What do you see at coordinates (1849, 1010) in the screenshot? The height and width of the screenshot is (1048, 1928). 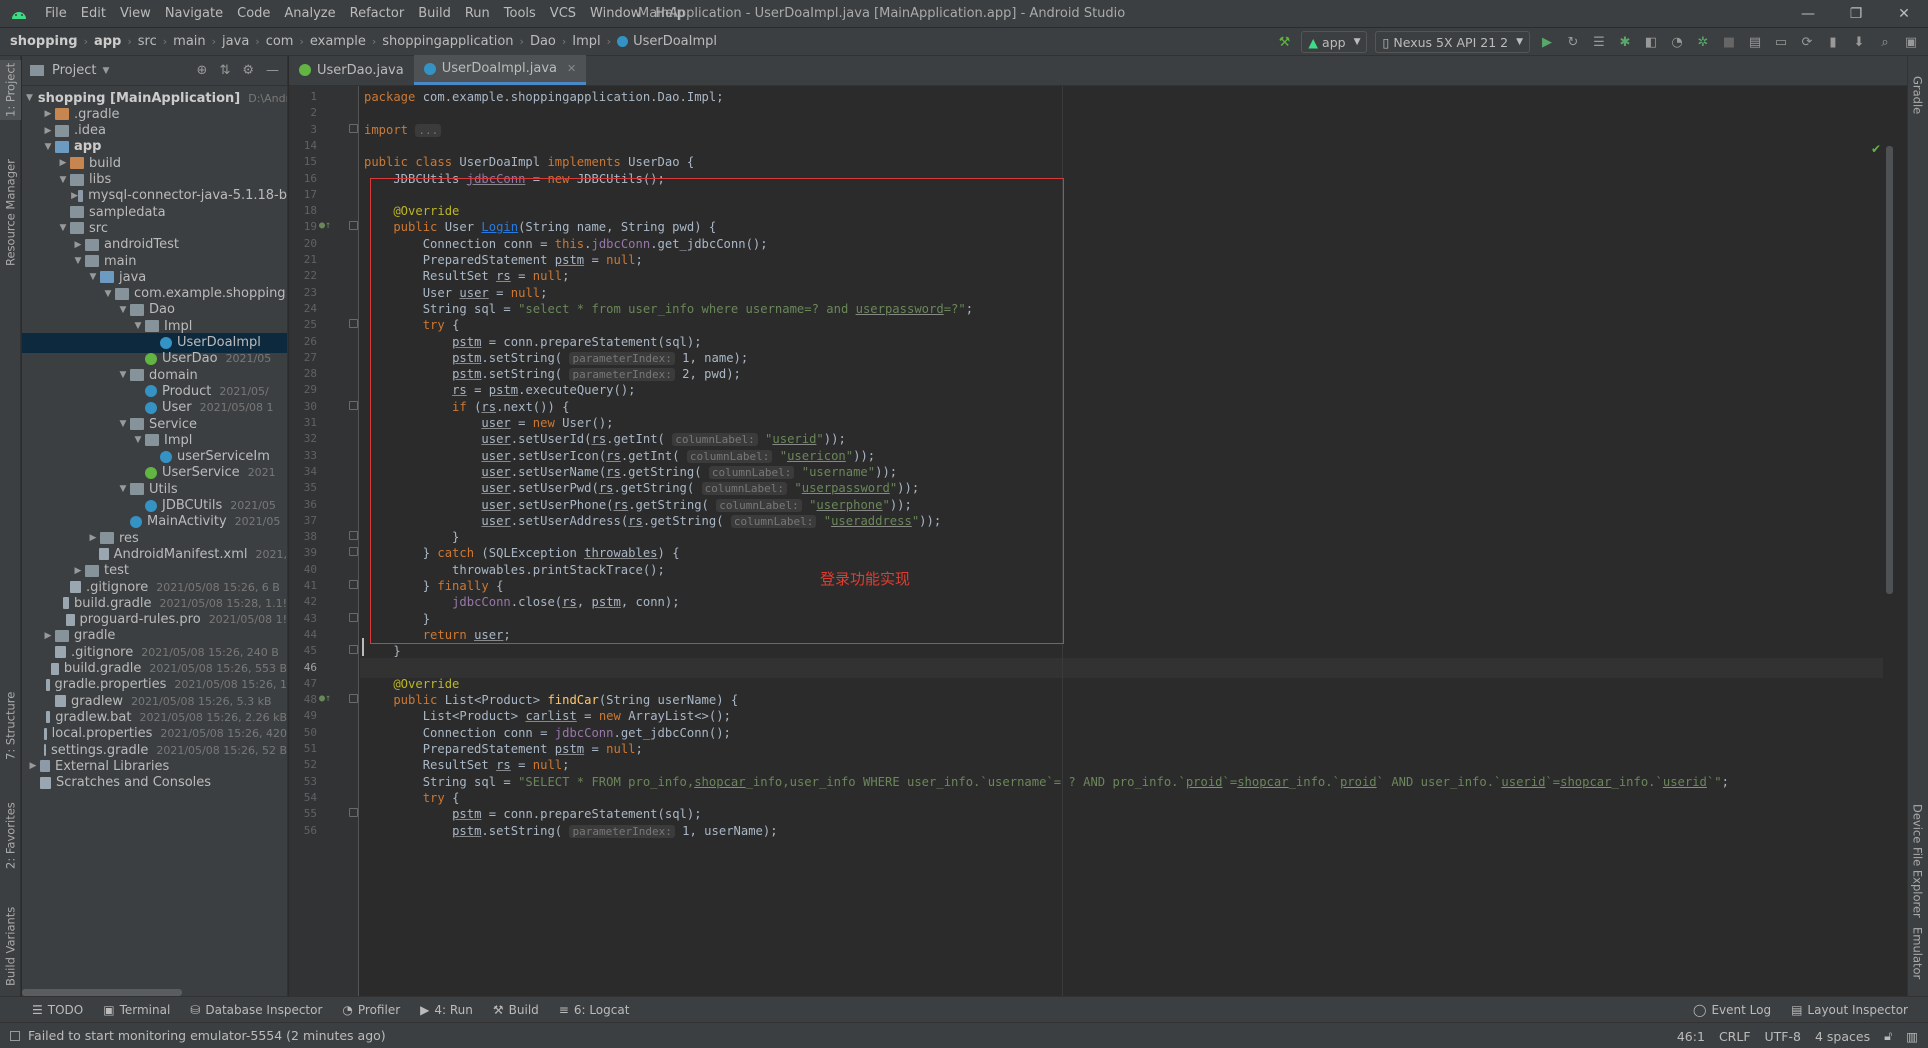 I see `tool-layout-inspector: ▤ Layout Inspector` at bounding box center [1849, 1010].